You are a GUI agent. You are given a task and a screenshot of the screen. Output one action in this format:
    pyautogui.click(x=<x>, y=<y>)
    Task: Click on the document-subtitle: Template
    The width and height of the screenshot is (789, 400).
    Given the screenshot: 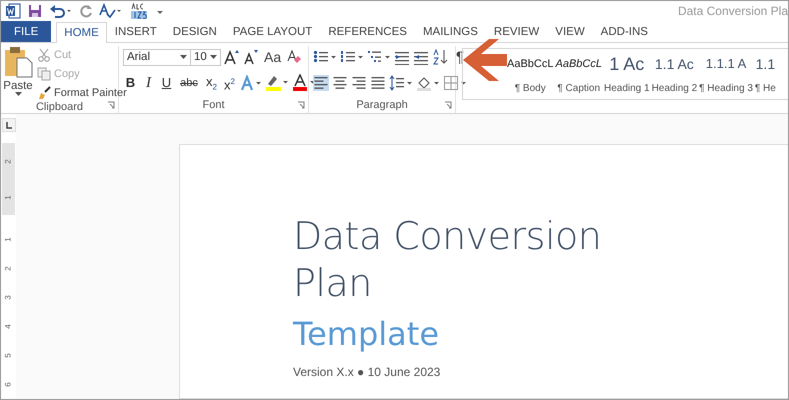 What is the action you would take?
    pyautogui.click(x=366, y=334)
    